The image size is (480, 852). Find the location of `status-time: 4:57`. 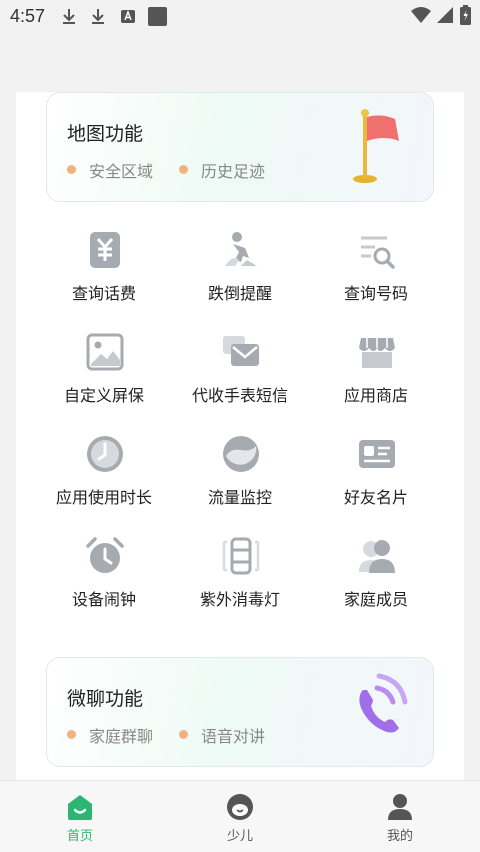

status-time: 4:57 is located at coordinates (28, 16).